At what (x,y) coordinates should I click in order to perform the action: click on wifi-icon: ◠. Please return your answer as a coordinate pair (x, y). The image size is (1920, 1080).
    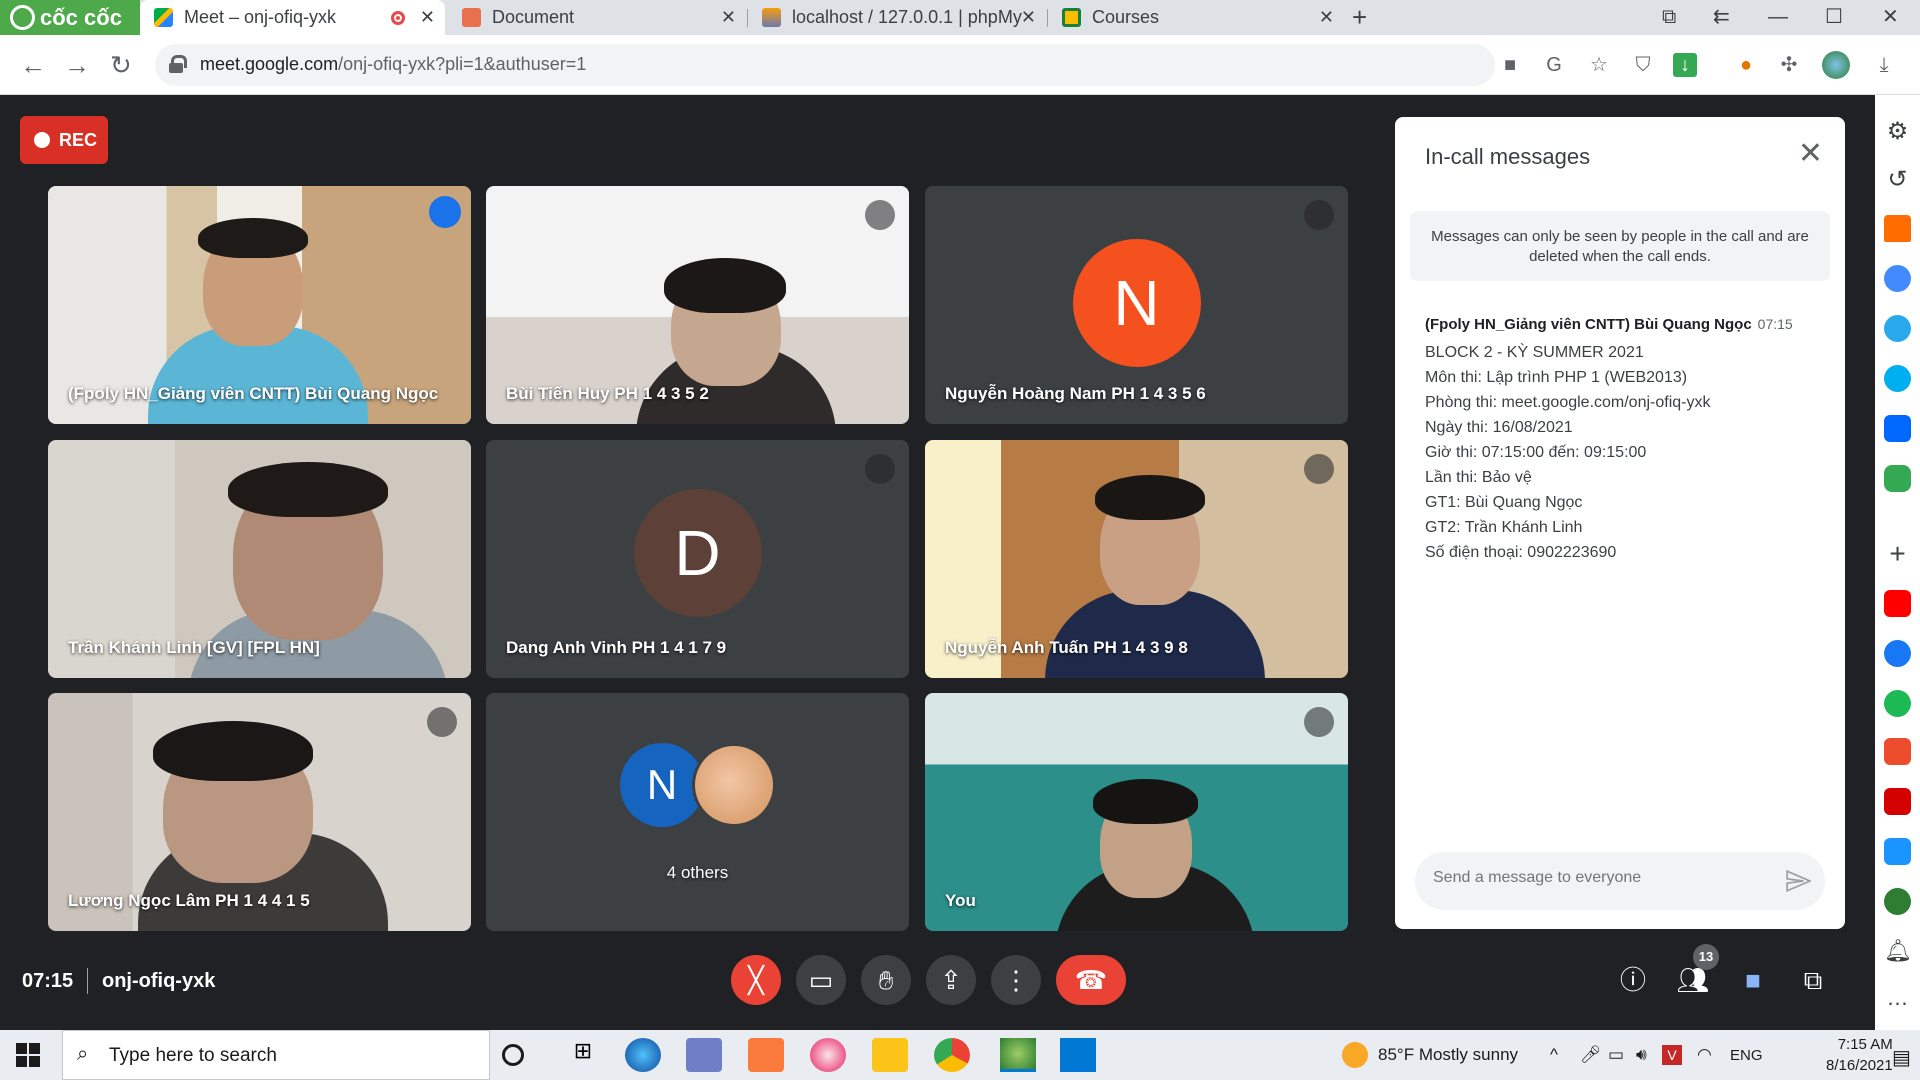
    Looking at the image, I should click on (1704, 1055).